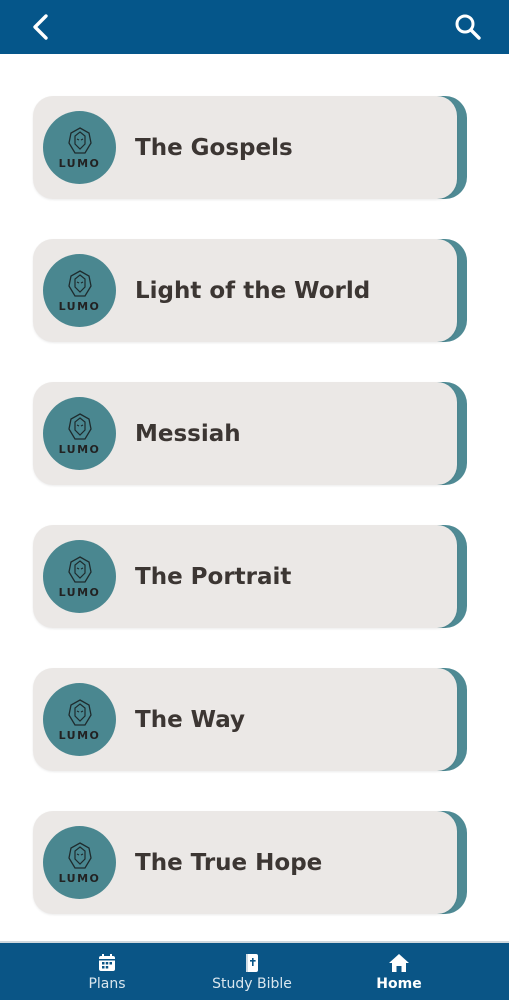 The height and width of the screenshot is (1000, 509). I want to click on bible-icon, so click(252, 963).